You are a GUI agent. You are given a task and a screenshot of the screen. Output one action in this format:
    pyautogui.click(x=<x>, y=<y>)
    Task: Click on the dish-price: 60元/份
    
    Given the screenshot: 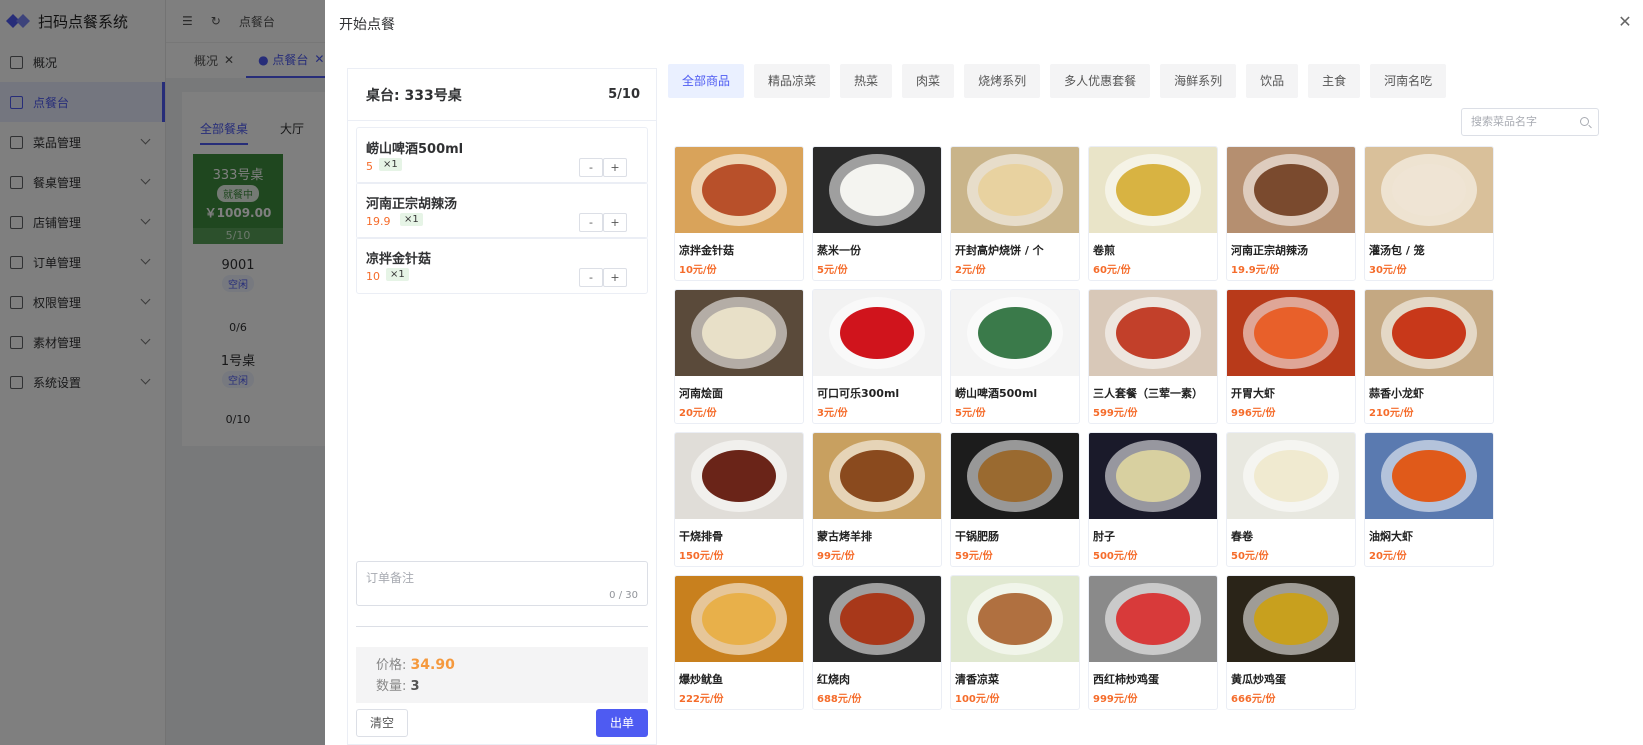 What is the action you would take?
    pyautogui.click(x=1112, y=270)
    